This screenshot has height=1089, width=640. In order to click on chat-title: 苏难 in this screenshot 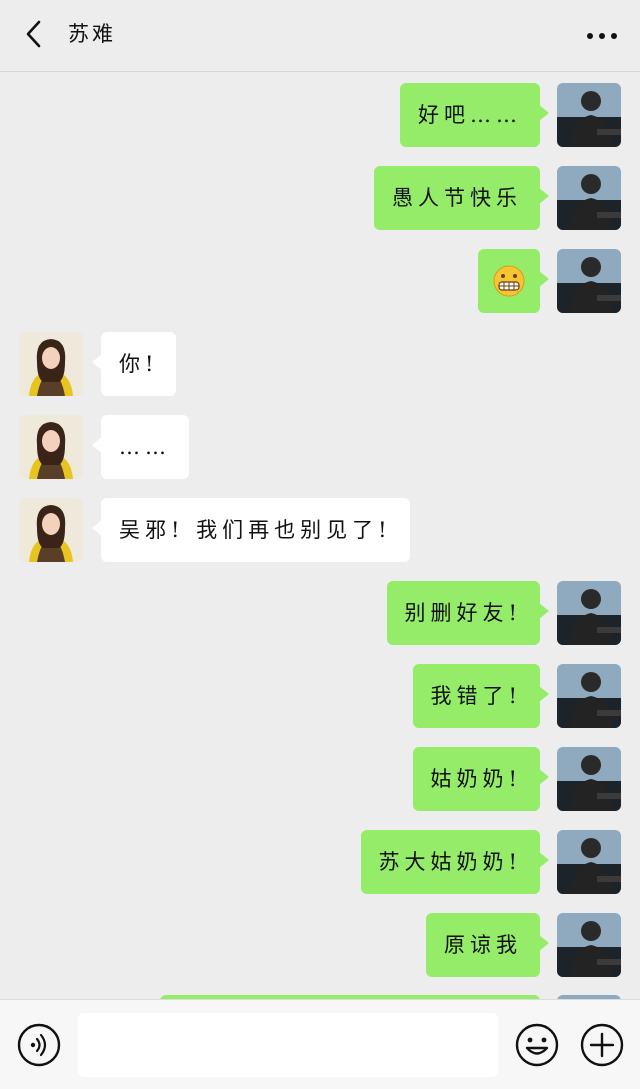, I will do `click(92, 34)`.